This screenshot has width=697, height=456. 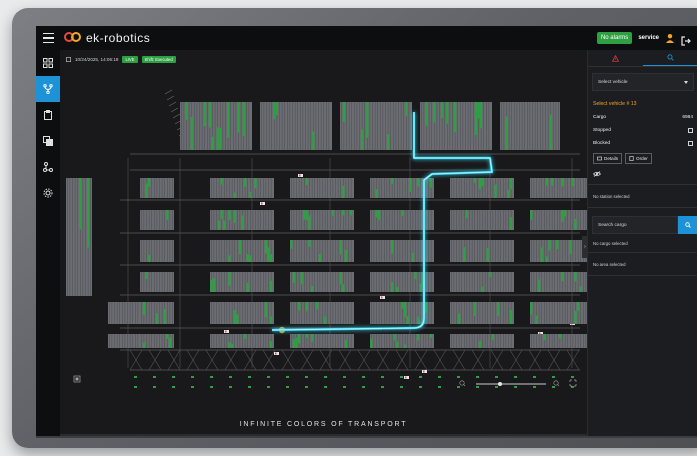 What do you see at coordinates (690, 143) in the screenshot?
I see `blocked-checkbox` at bounding box center [690, 143].